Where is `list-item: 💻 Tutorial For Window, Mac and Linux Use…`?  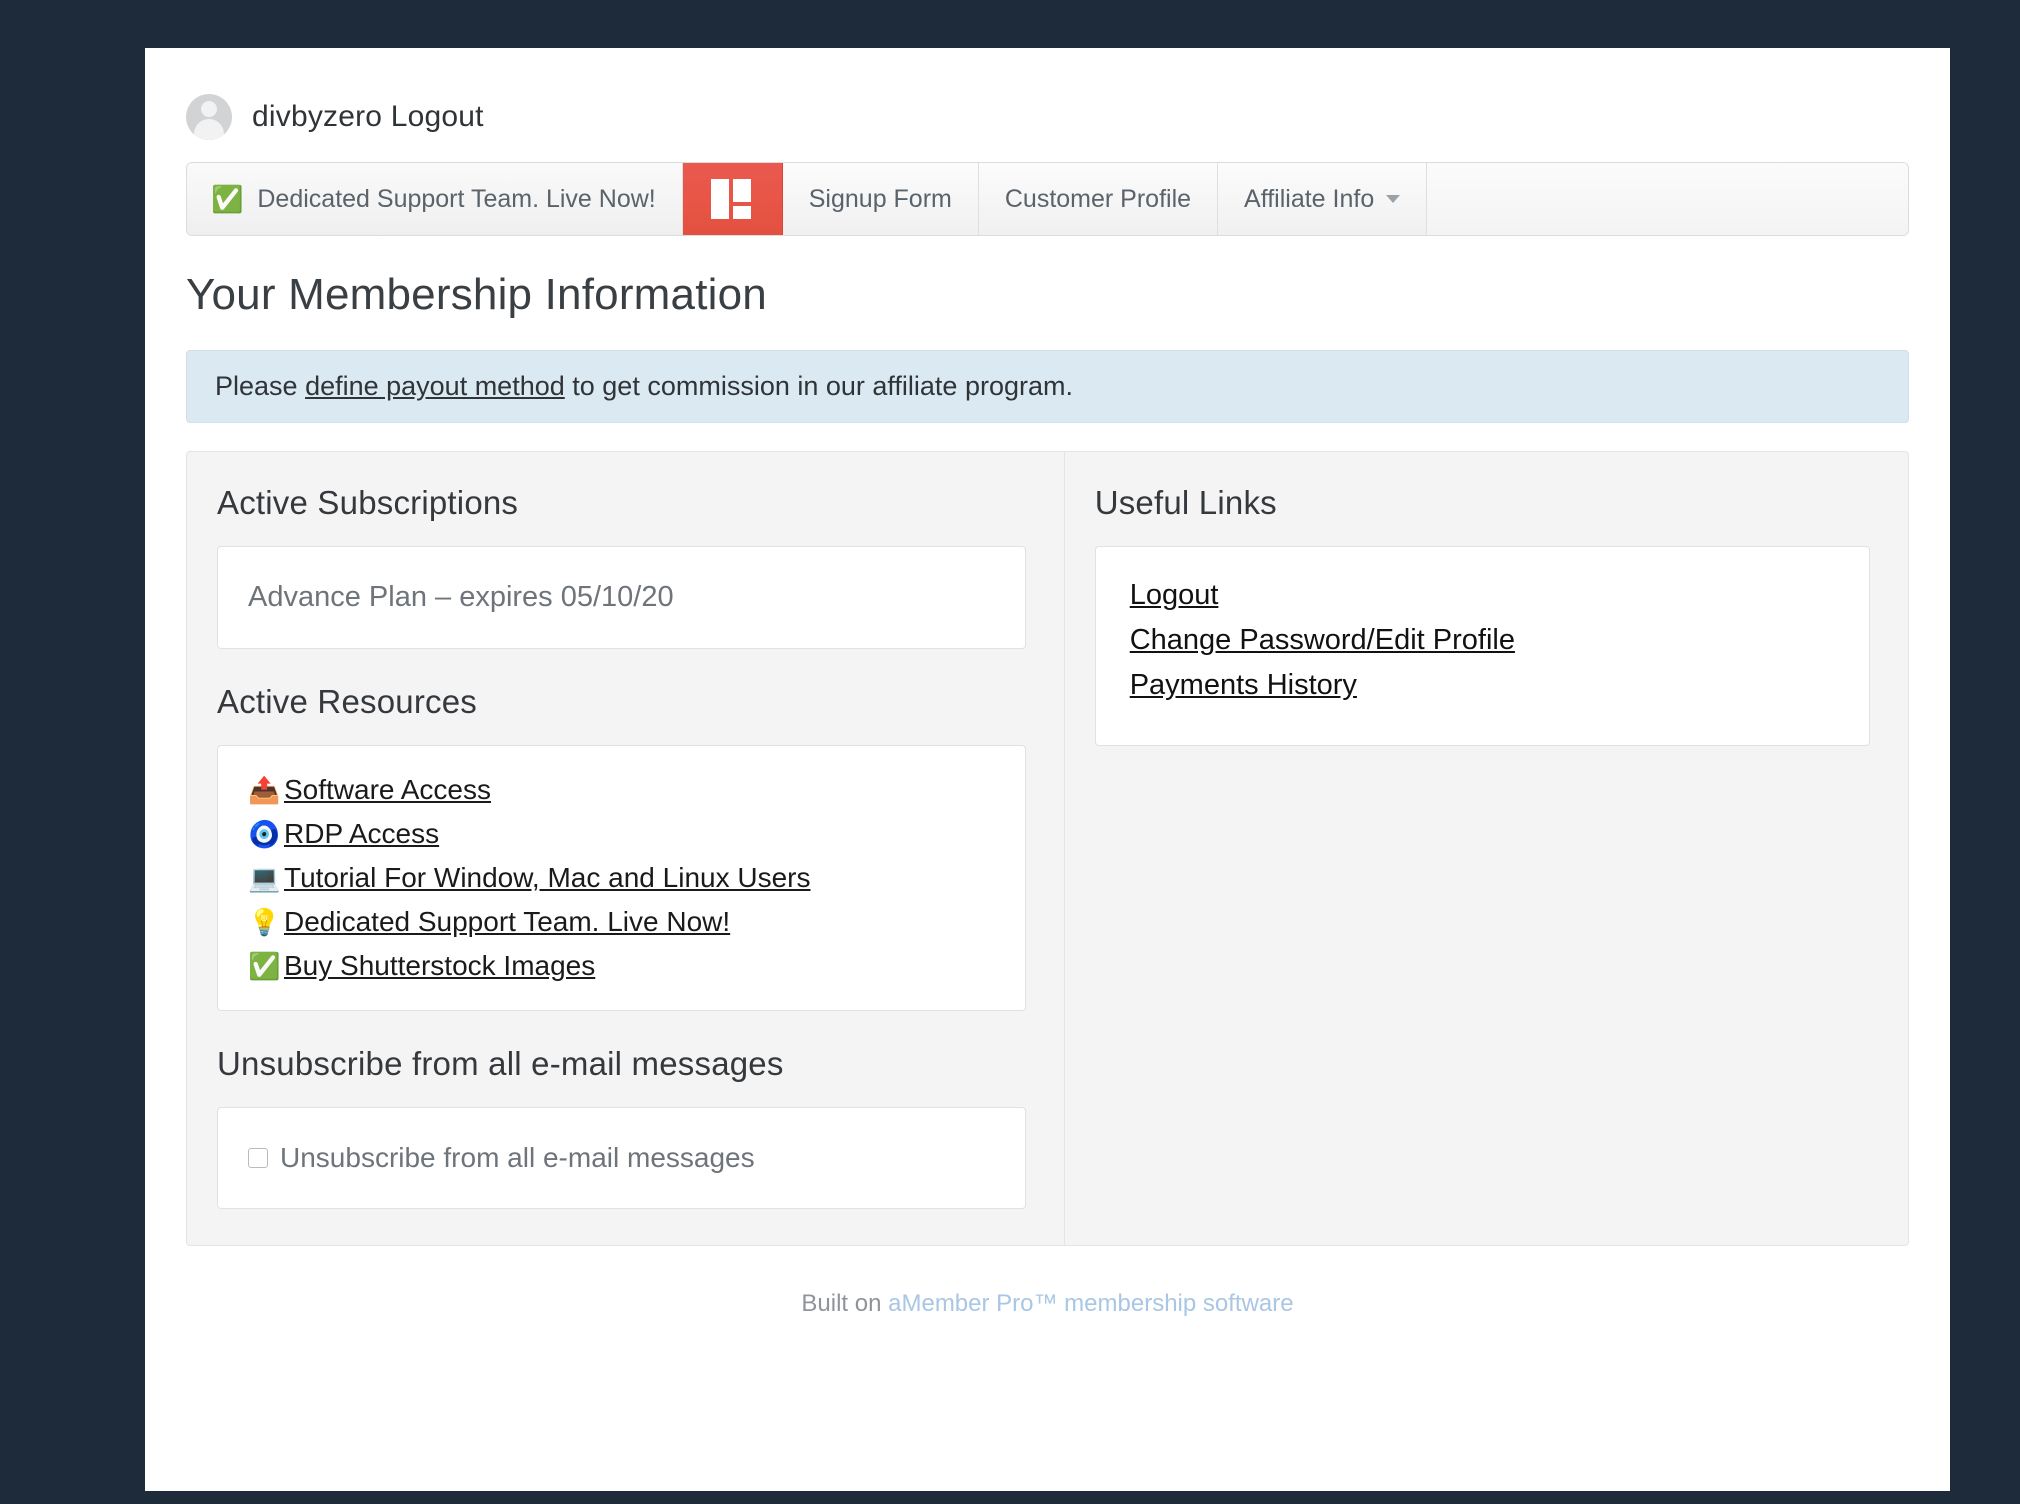
list-item: 💻 Tutorial For Window, Mac and Linux Use… is located at coordinates (621, 878).